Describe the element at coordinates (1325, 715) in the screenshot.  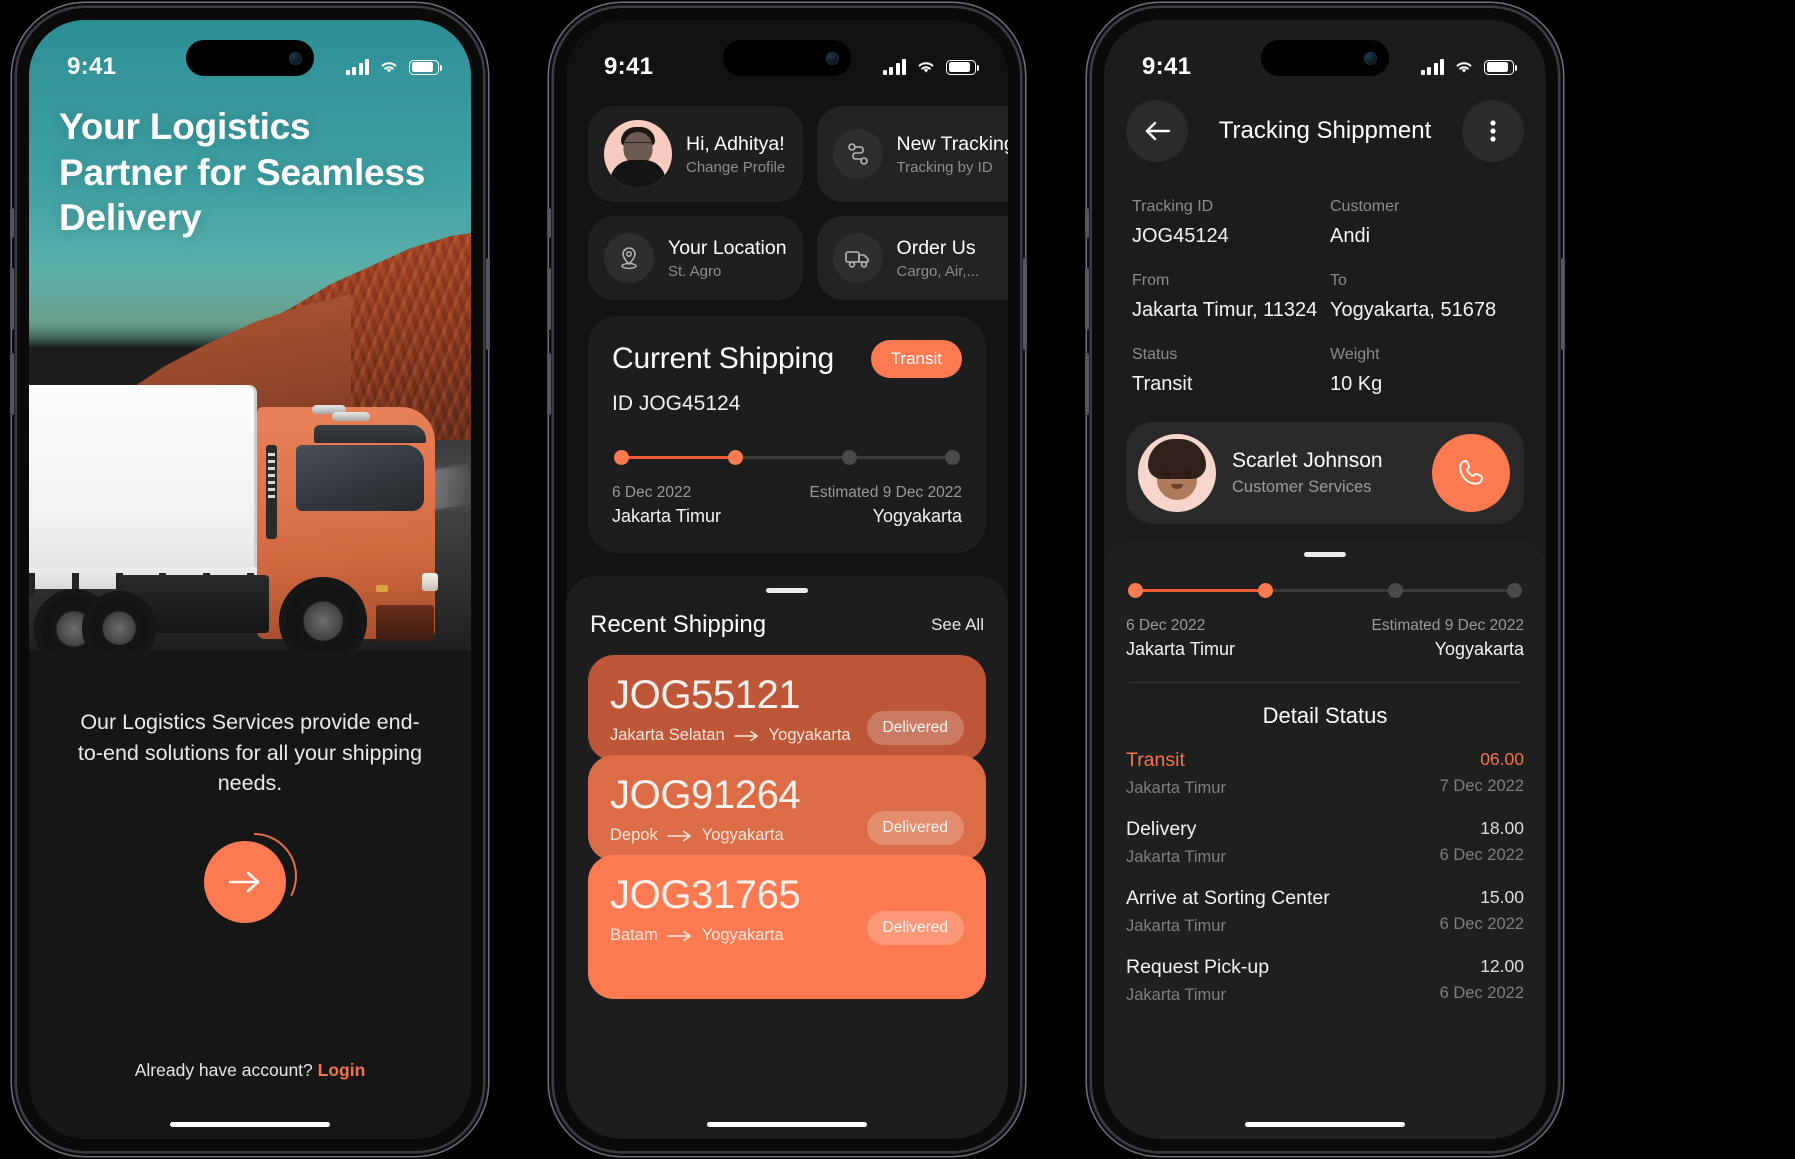
I see `detail-status-title: Detail Status` at that location.